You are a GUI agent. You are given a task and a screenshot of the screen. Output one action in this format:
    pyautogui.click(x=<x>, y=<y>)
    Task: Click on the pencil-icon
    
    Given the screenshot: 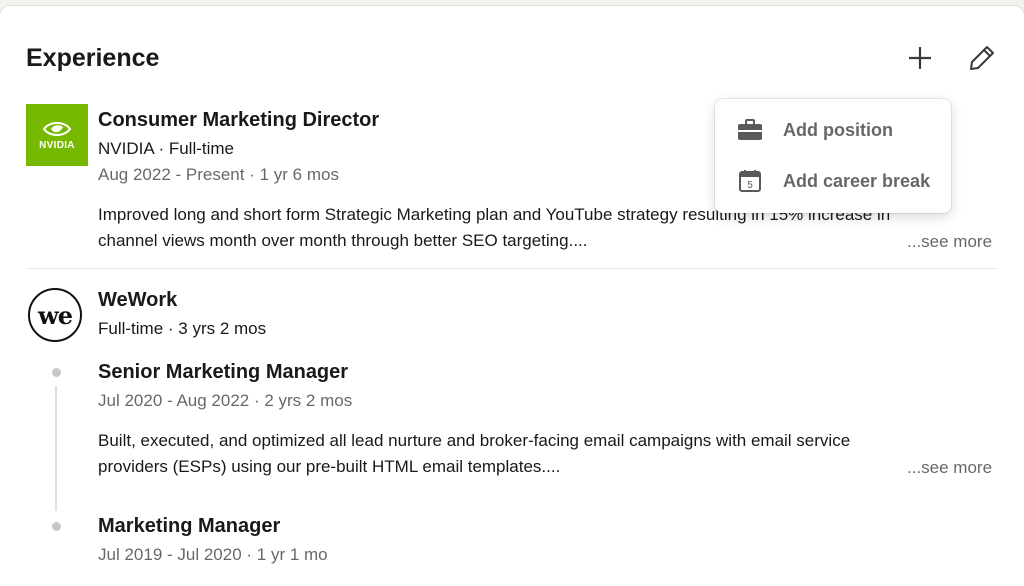 What is the action you would take?
    pyautogui.click(x=982, y=58)
    